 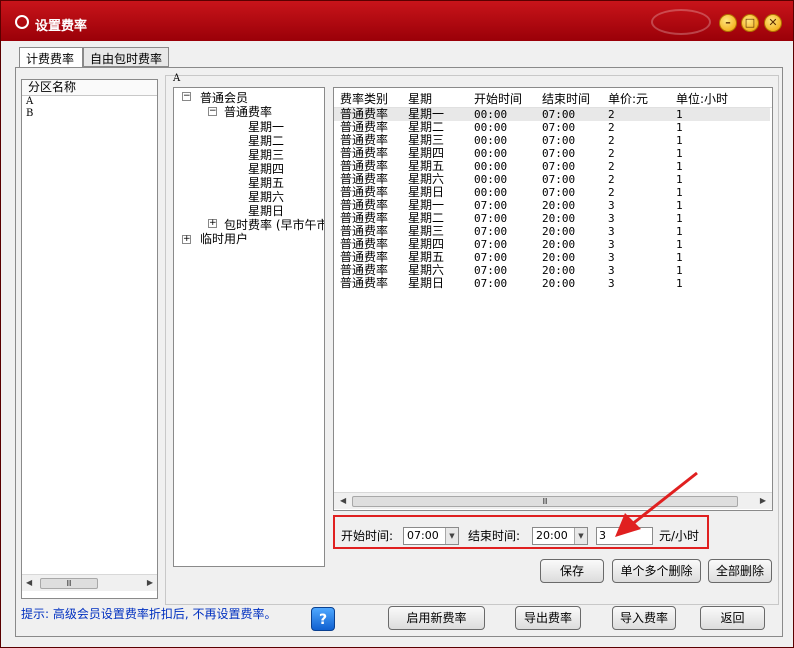 I want to click on col-header-rate-type: 费率类别, so click(x=364, y=99).